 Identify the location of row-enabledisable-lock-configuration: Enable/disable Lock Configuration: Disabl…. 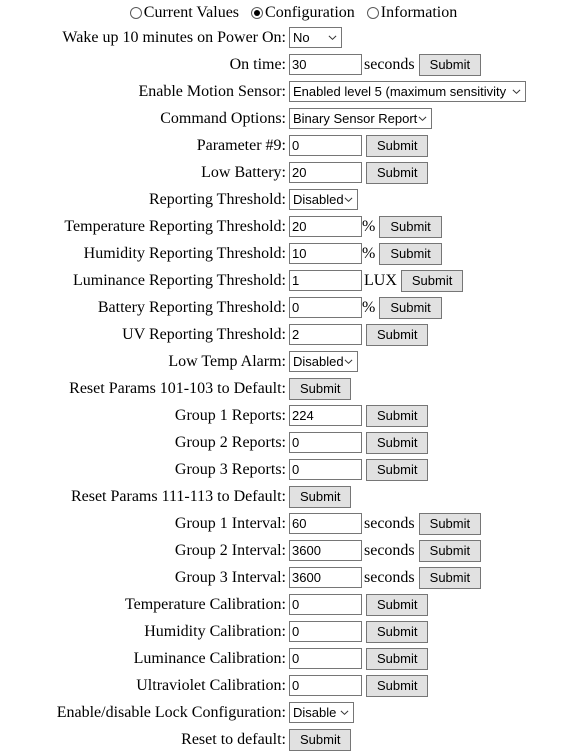
(293, 712).